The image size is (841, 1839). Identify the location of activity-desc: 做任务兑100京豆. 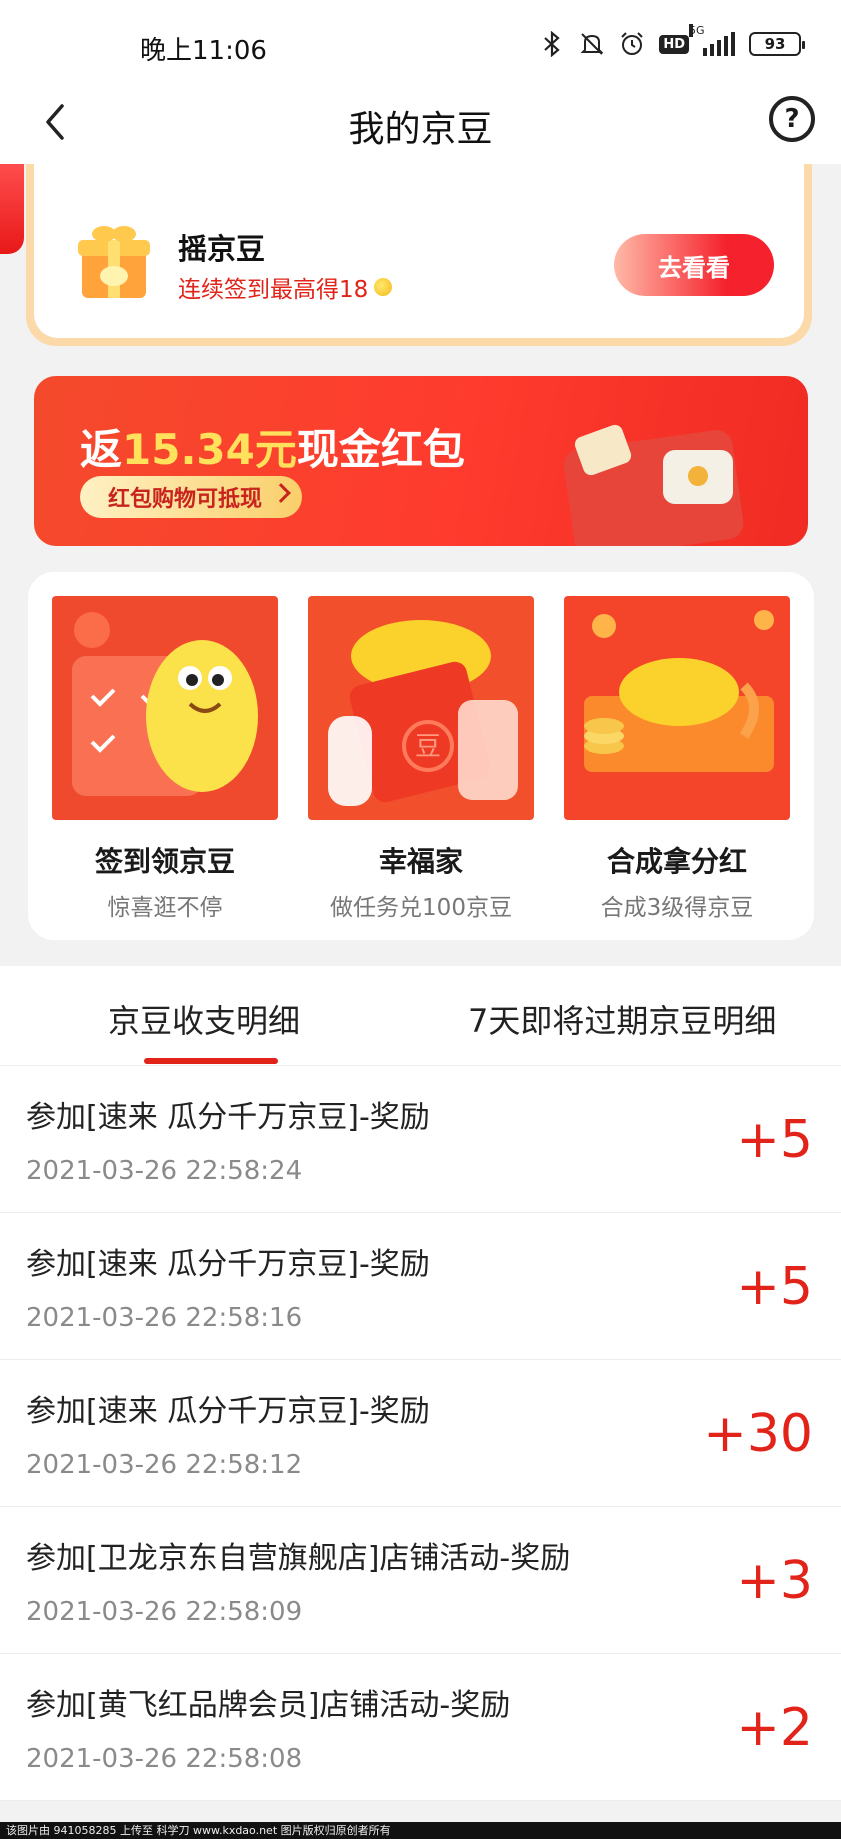
(421, 908).